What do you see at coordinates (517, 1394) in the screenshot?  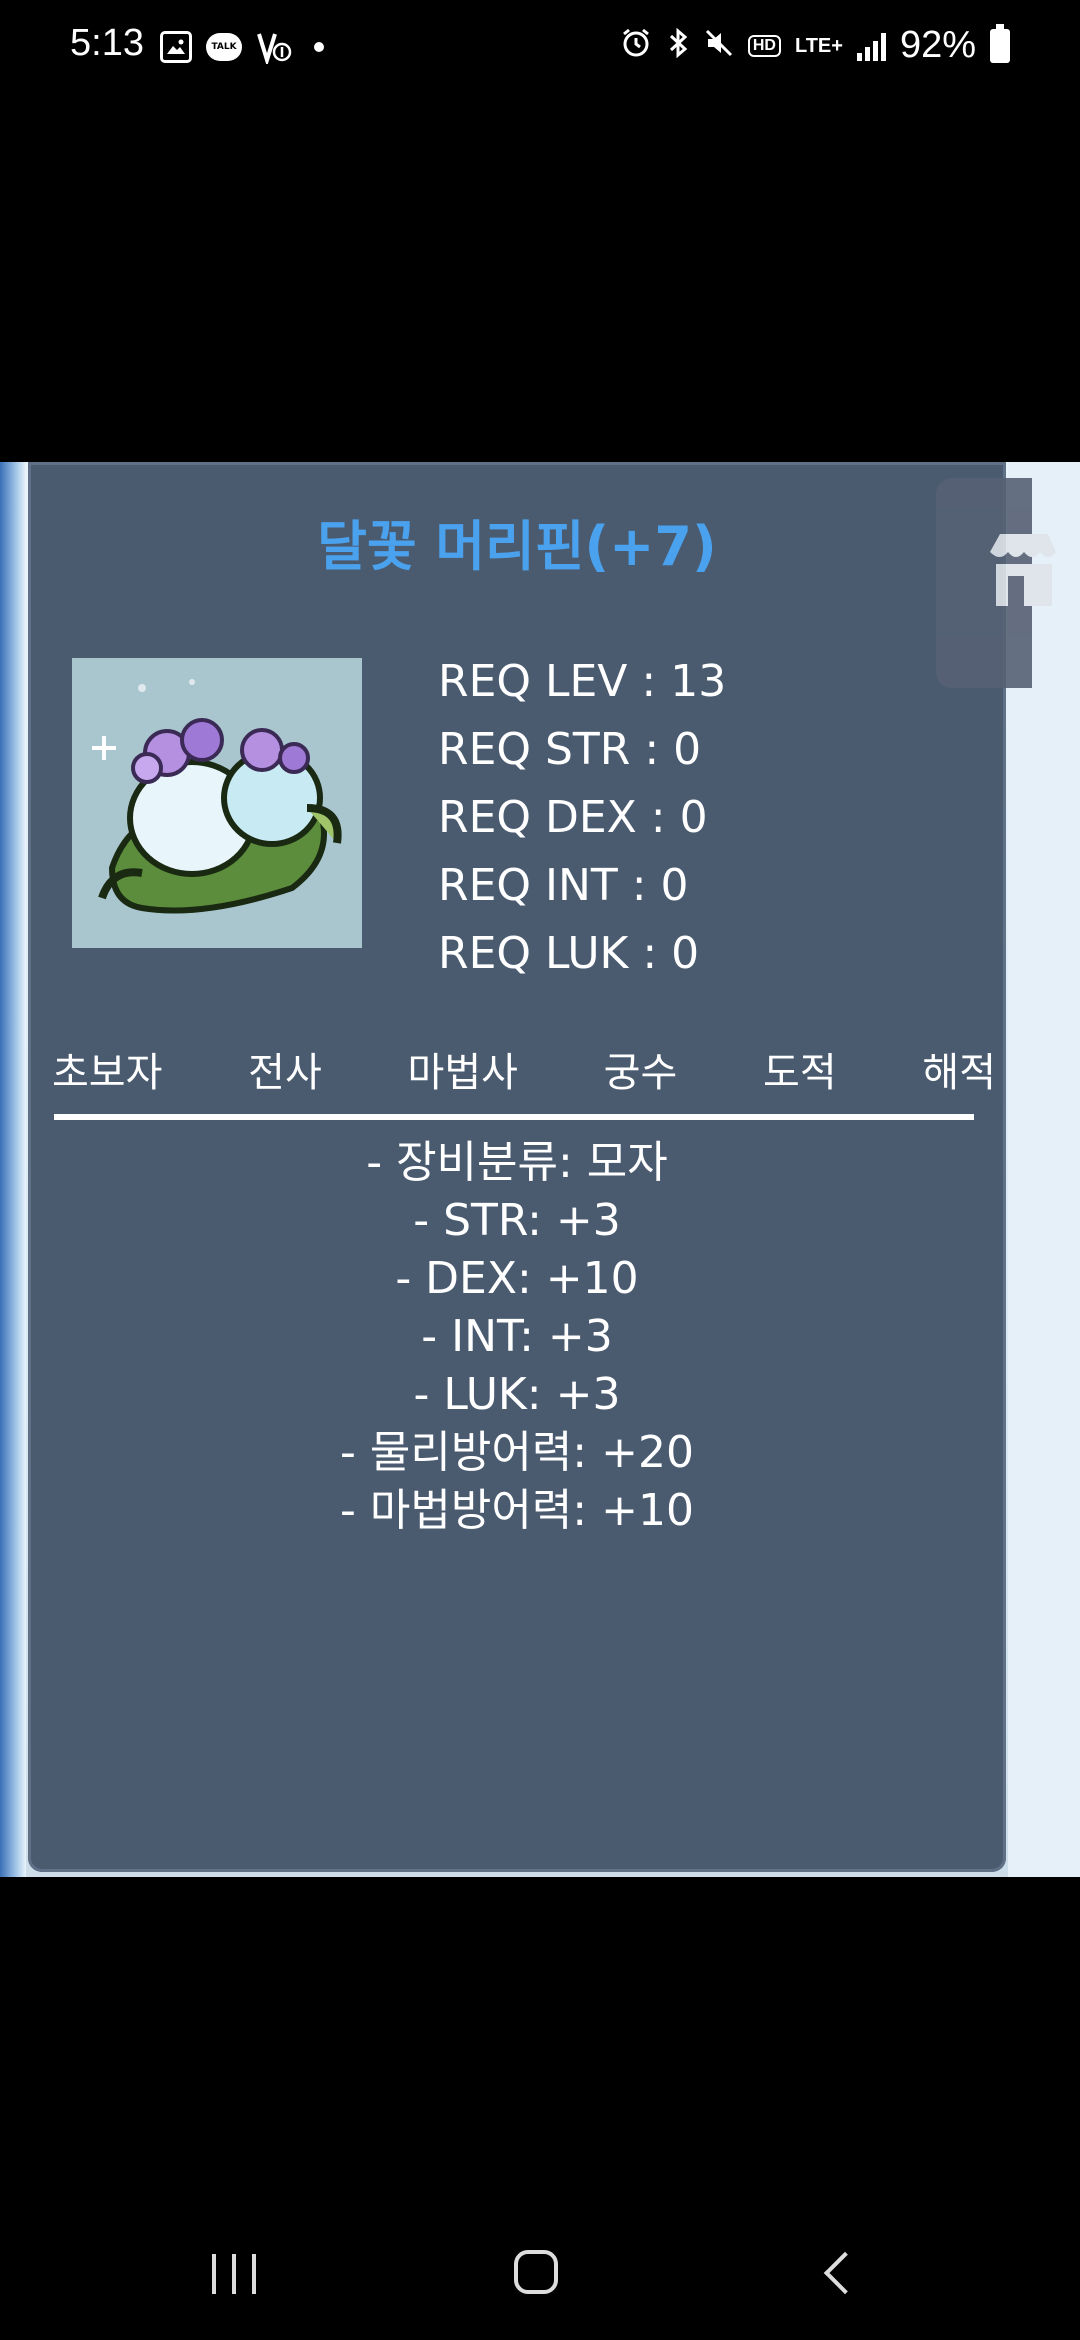 I see `stat-luk: - LUK: +3` at bounding box center [517, 1394].